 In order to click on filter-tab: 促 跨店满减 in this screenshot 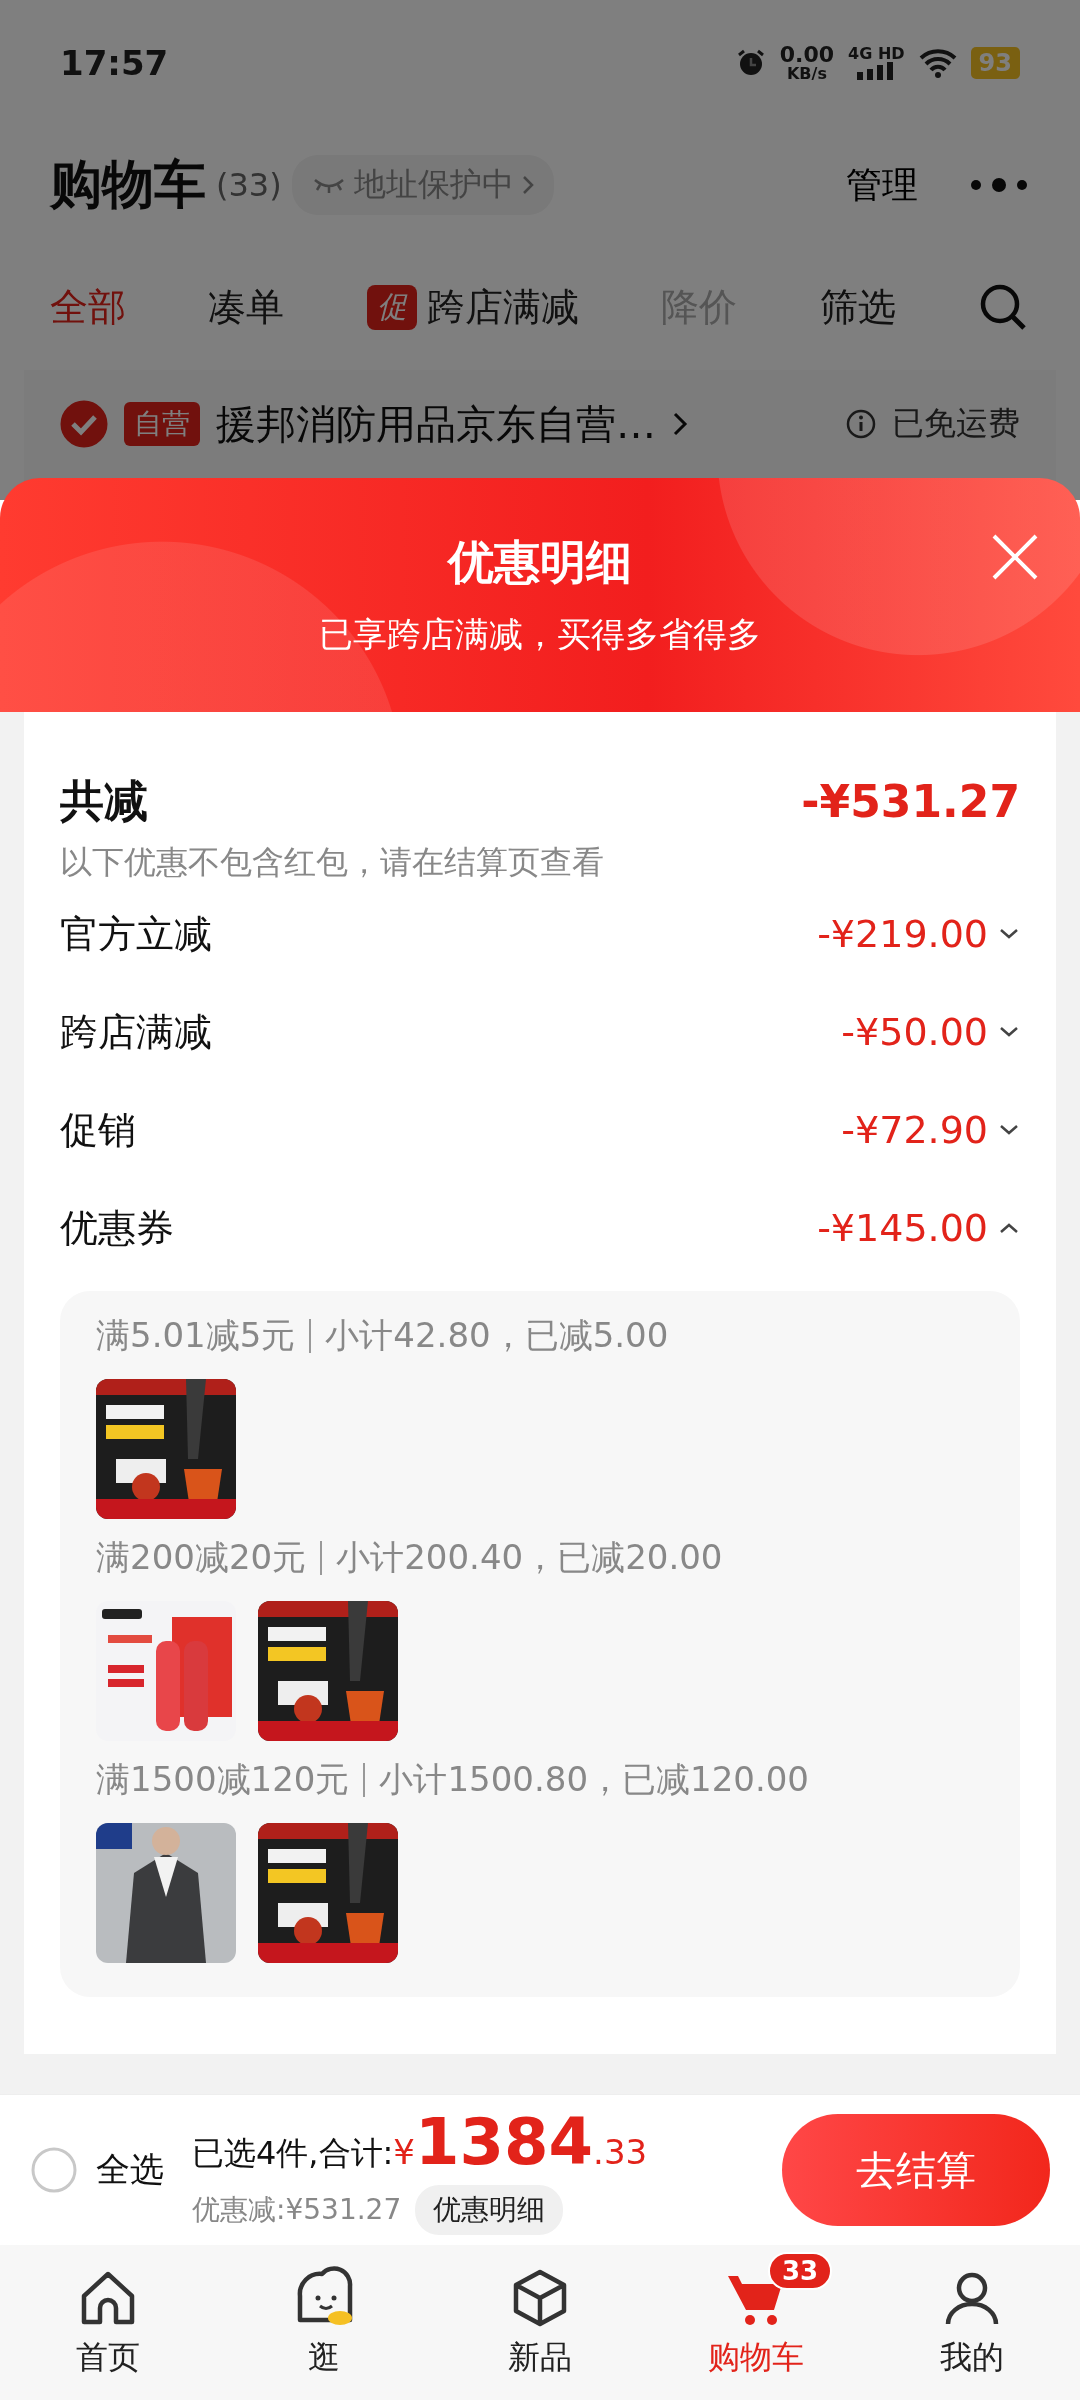, I will do `click(472, 307)`.